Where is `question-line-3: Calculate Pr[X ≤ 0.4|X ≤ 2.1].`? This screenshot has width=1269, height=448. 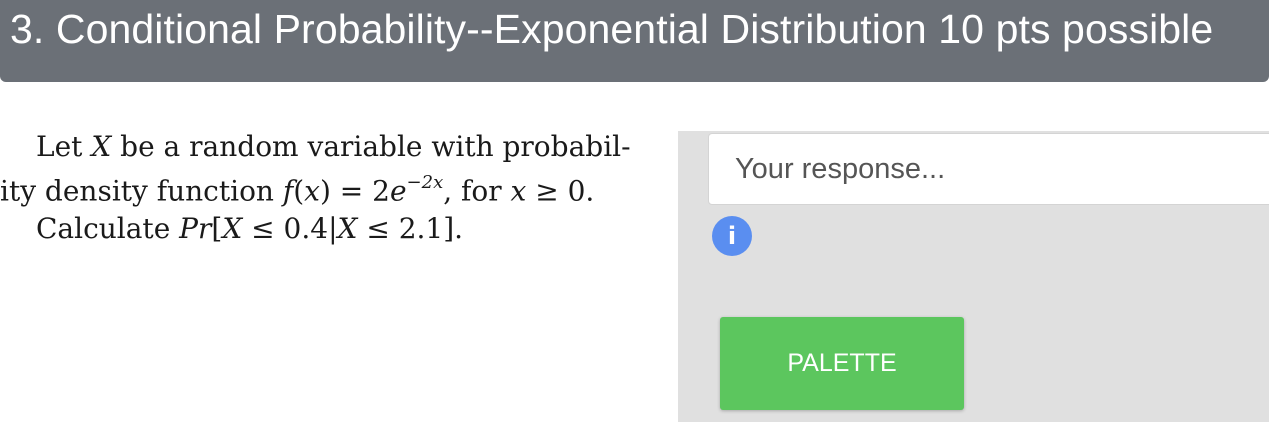 question-line-3: Calculate Pr[X ≤ 0.4|X ≤ 2.1]. is located at coordinates (250, 229).